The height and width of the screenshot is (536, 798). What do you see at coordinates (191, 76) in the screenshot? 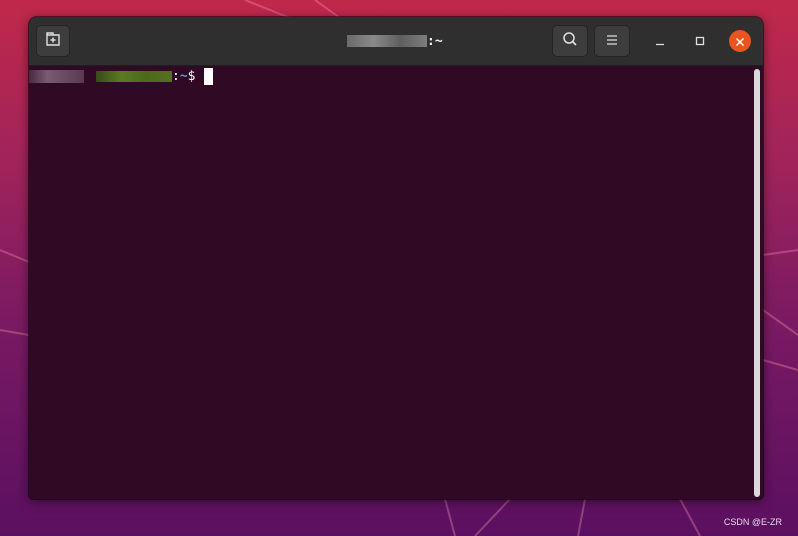
I see `prompt-symbol: $` at bounding box center [191, 76].